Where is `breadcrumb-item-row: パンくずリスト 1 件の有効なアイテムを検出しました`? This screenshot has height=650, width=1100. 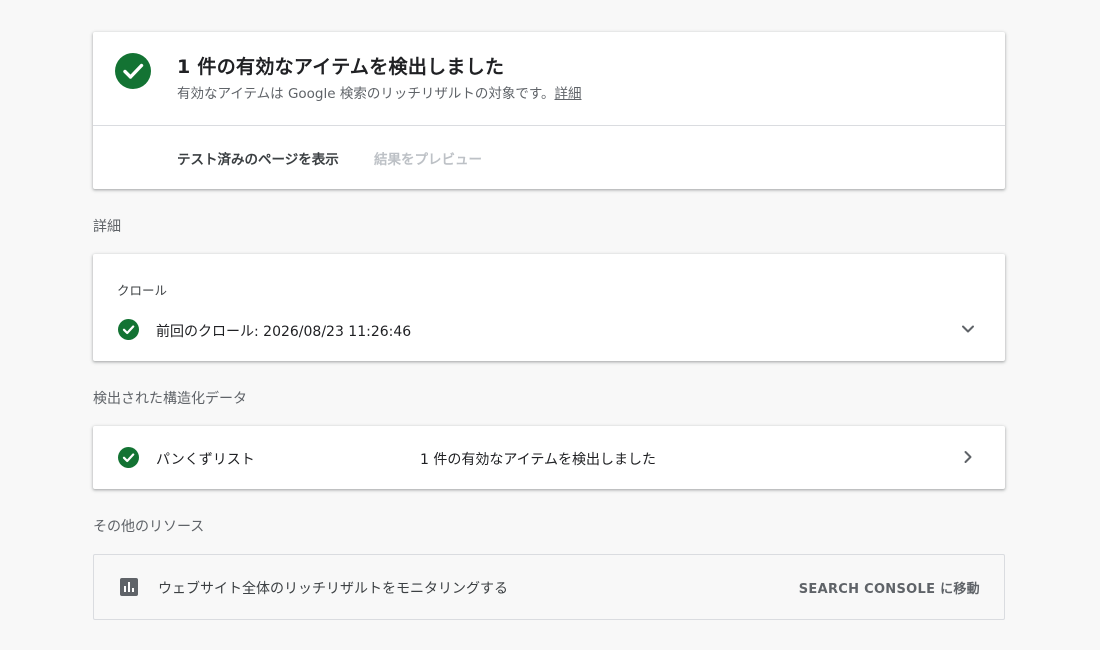 breadcrumb-item-row: パンくずリスト 1 件の有効なアイテムを検出しました is located at coordinates (549, 457).